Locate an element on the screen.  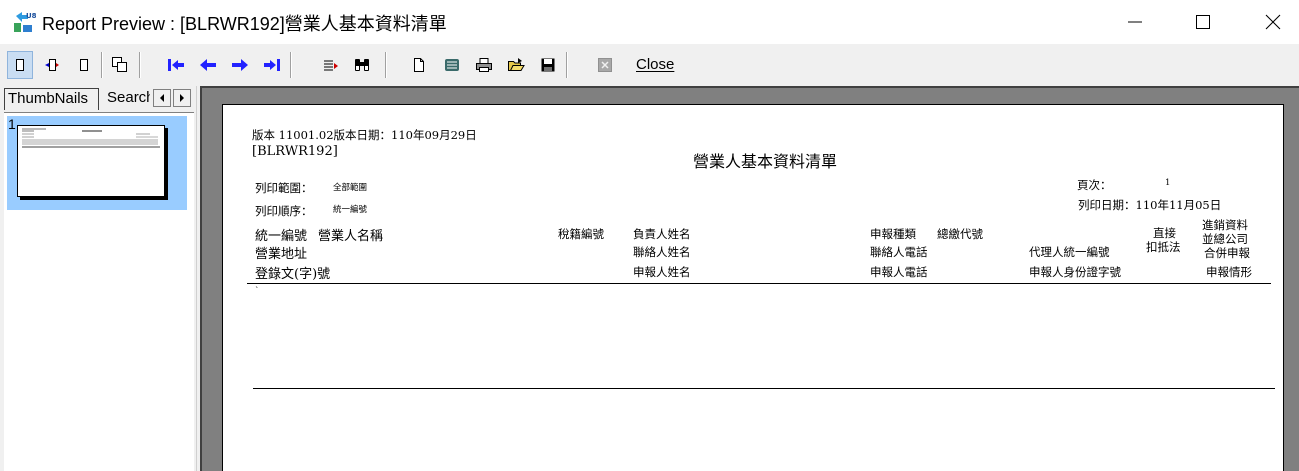
left-panel: ThumbNails Search 1 is located at coordinates (98, 278).